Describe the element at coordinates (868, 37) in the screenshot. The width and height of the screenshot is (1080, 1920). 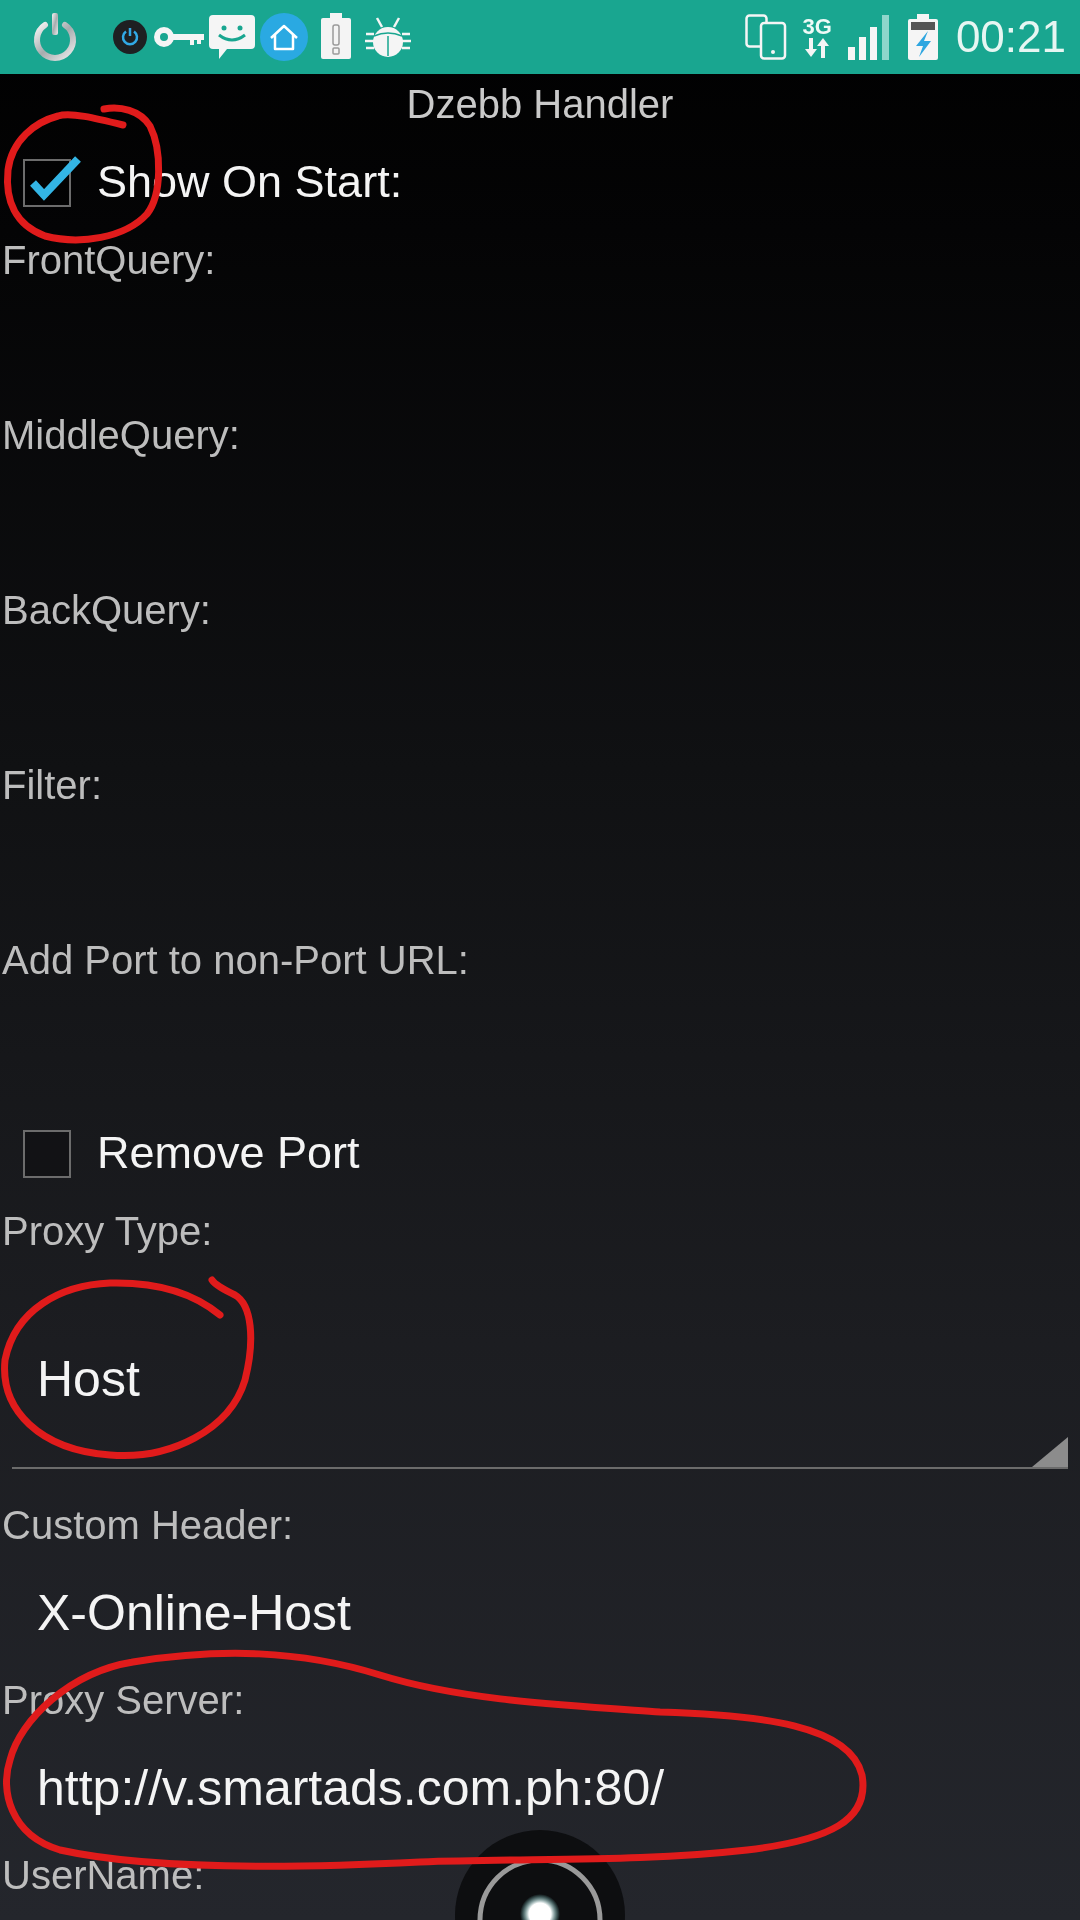
I see `signal-icon` at that location.